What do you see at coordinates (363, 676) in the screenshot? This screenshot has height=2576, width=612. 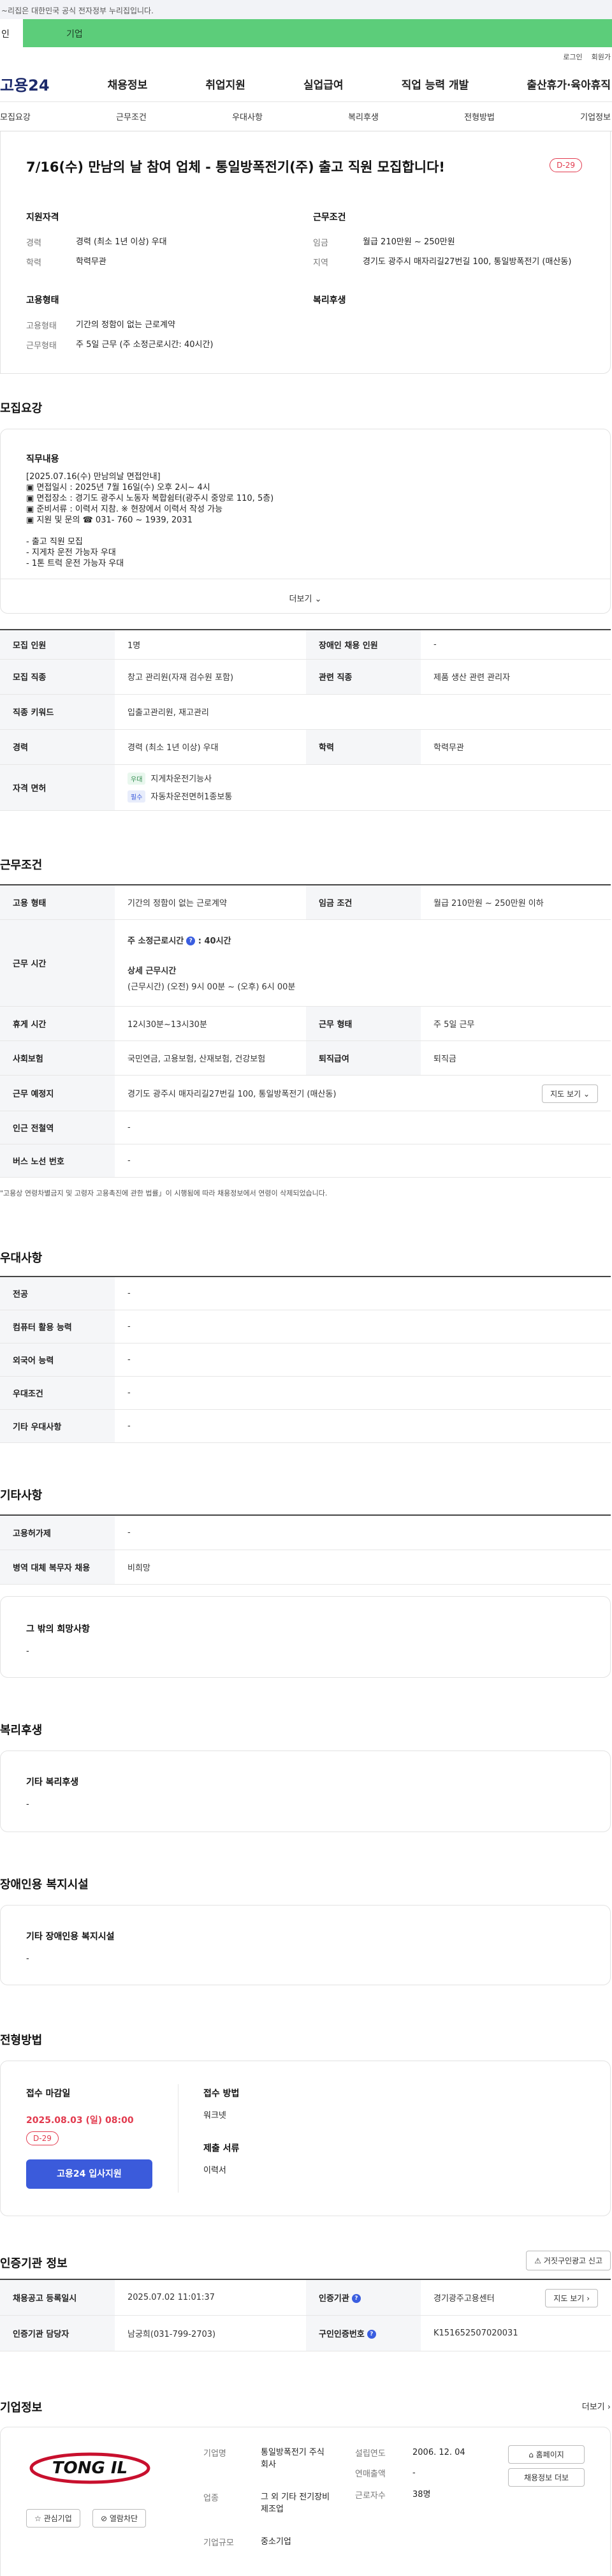 I see `cell-label: 관련 직종` at bounding box center [363, 676].